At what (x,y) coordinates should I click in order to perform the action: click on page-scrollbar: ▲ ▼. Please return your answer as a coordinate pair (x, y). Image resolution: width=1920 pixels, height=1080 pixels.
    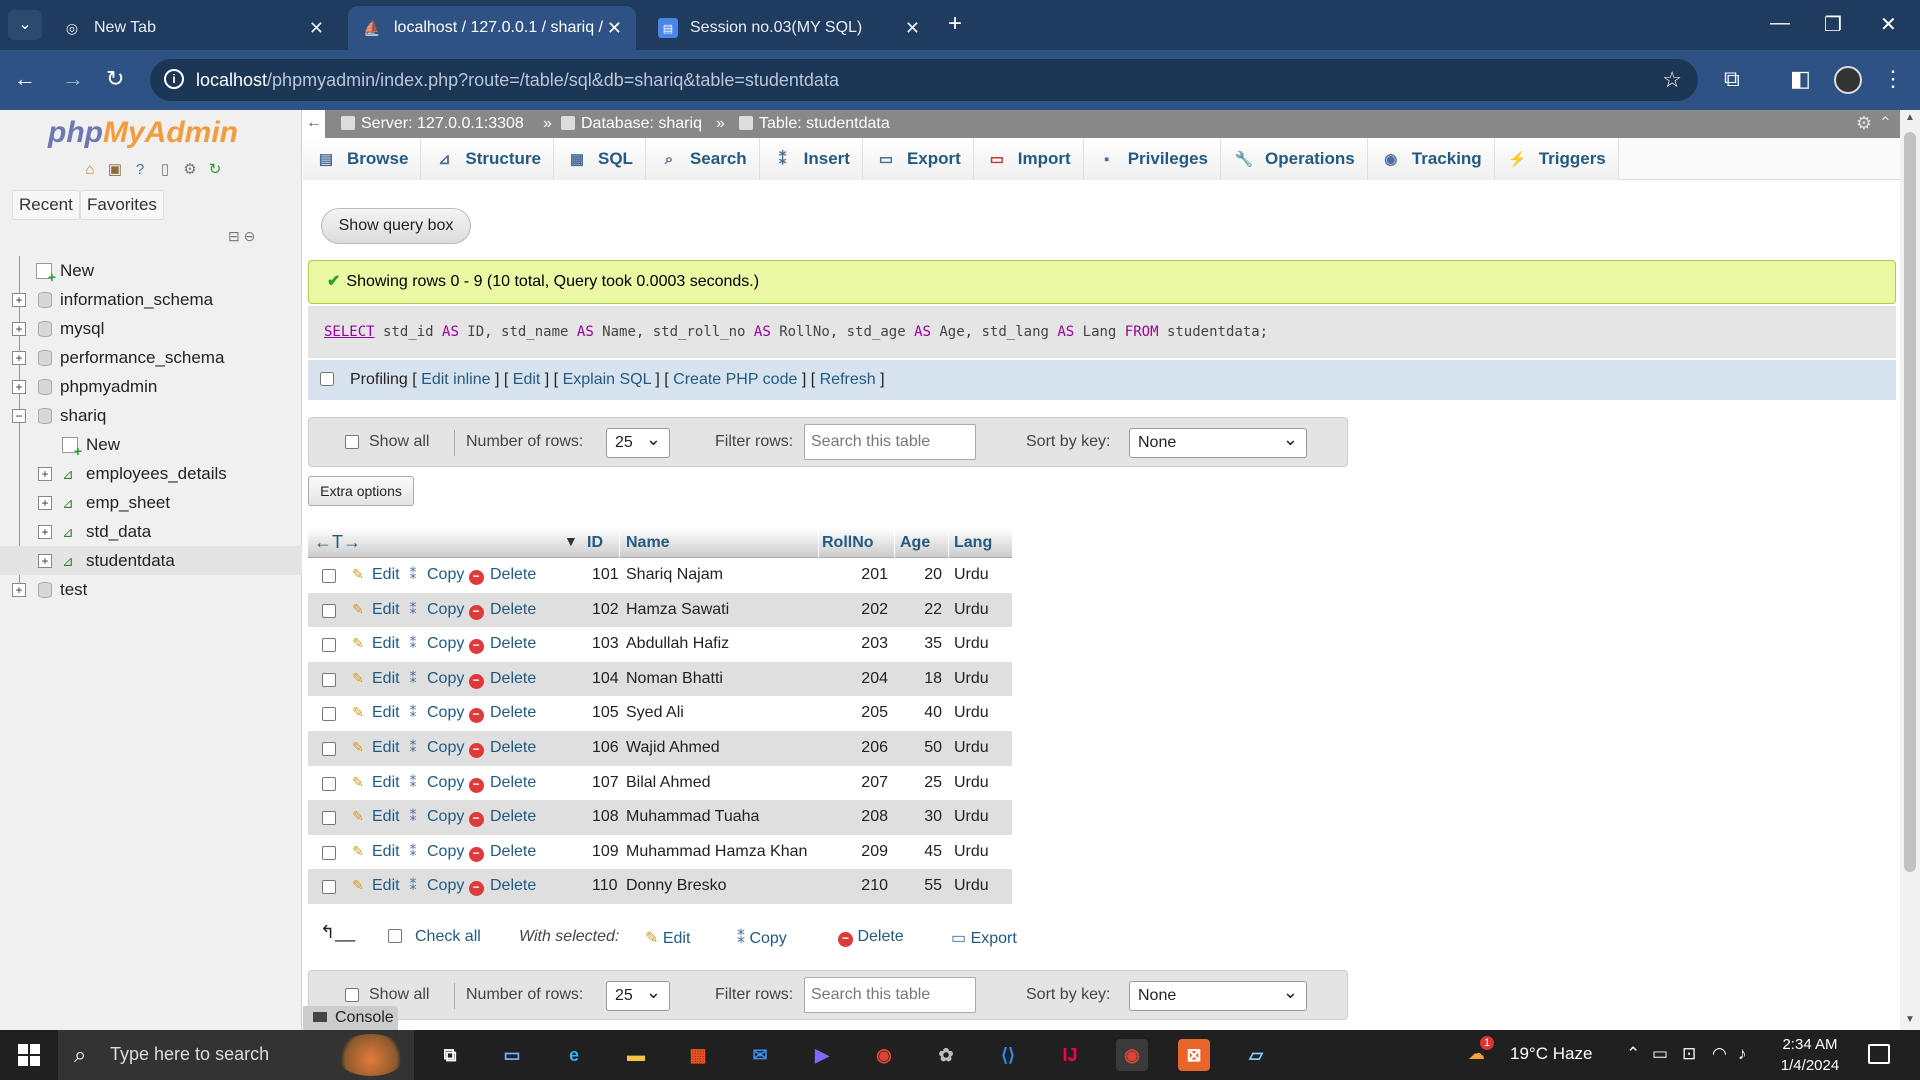
    Looking at the image, I should click on (1910, 570).